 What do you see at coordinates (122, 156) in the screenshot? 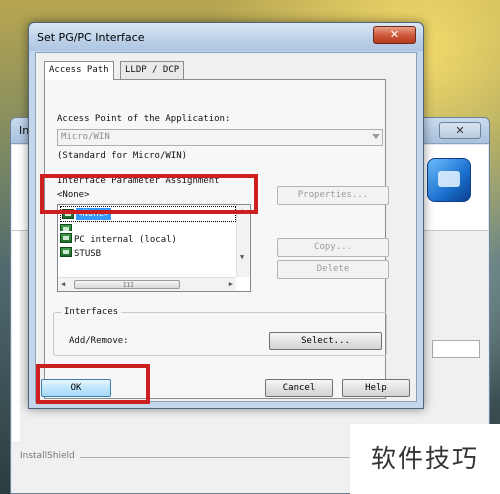
I see `access-point-hint: (Standard for Micro/WIN)` at bounding box center [122, 156].